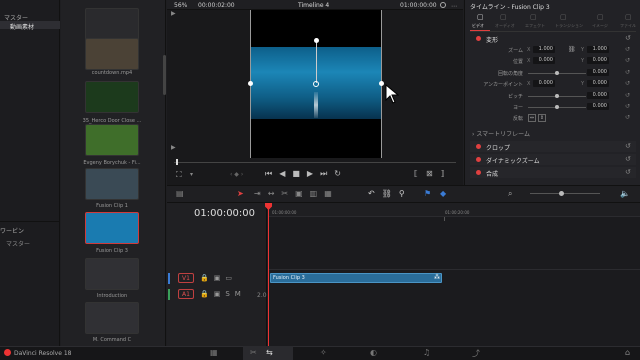 The image size is (640, 360). What do you see at coordinates (478, 26) in the screenshot?
I see `tab-video: ビデオ` at bounding box center [478, 26].